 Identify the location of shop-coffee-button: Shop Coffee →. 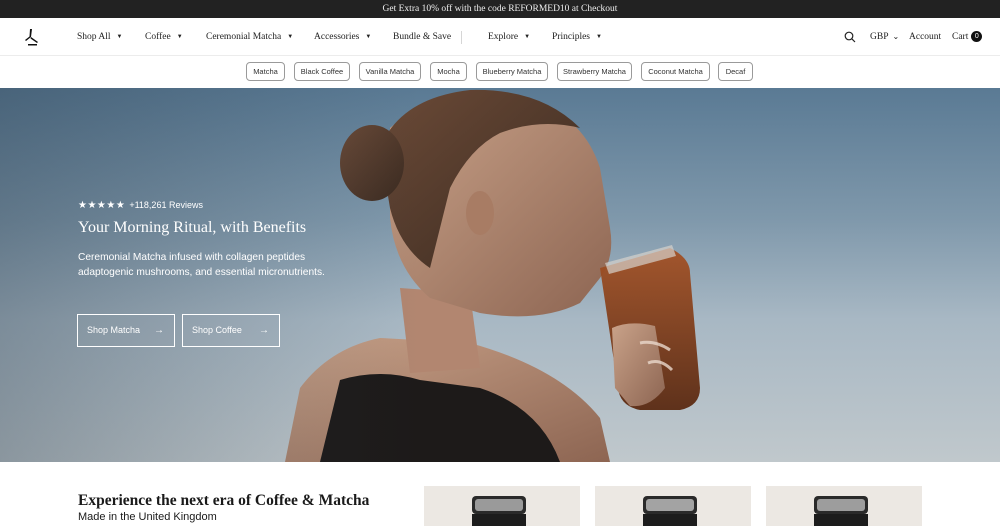
(231, 330).